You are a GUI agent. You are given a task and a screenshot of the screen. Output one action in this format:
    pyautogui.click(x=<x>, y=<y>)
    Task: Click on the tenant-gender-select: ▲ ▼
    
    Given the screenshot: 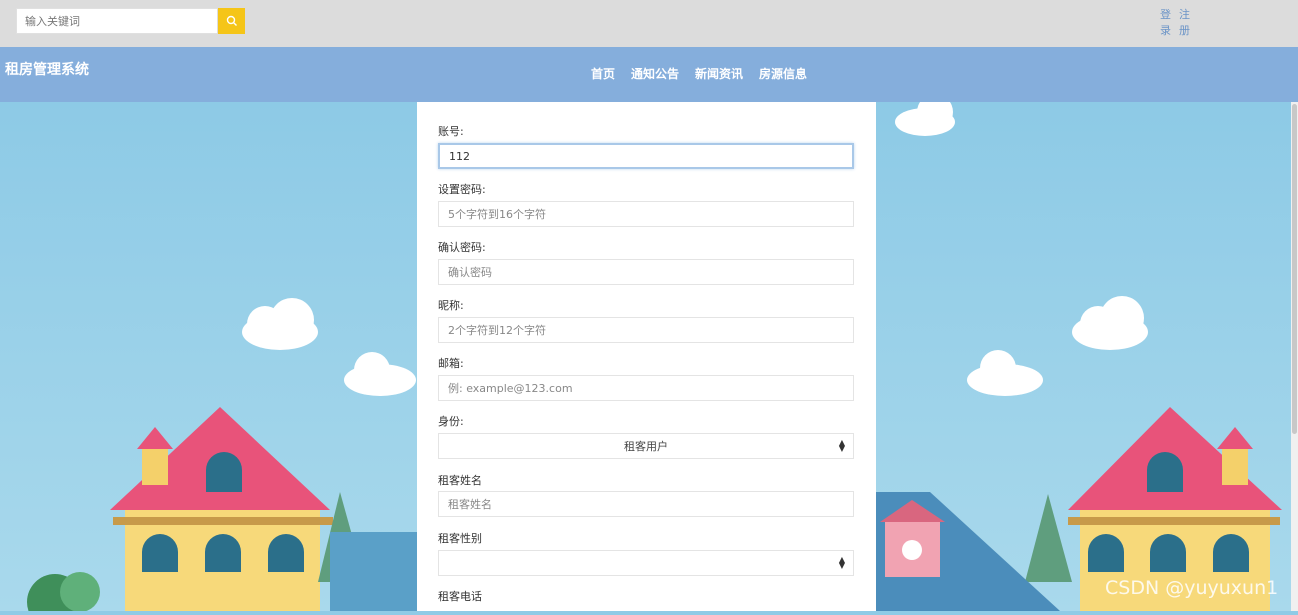 What is the action you would take?
    pyautogui.click(x=646, y=563)
    